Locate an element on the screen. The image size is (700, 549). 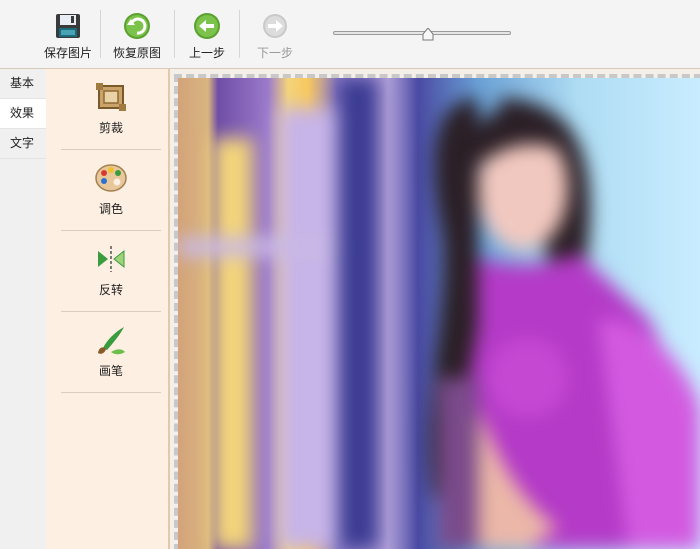
toolbar: 保存图片 恢复原图 上一步 下一步 is located at coordinates (350, 34).